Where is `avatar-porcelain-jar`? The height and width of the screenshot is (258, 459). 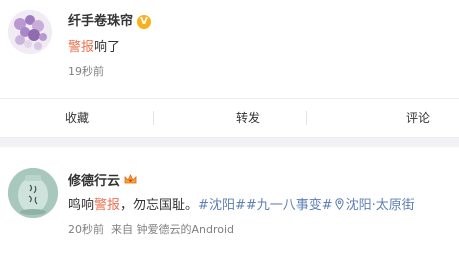 avatar-porcelain-jar is located at coordinates (33, 193).